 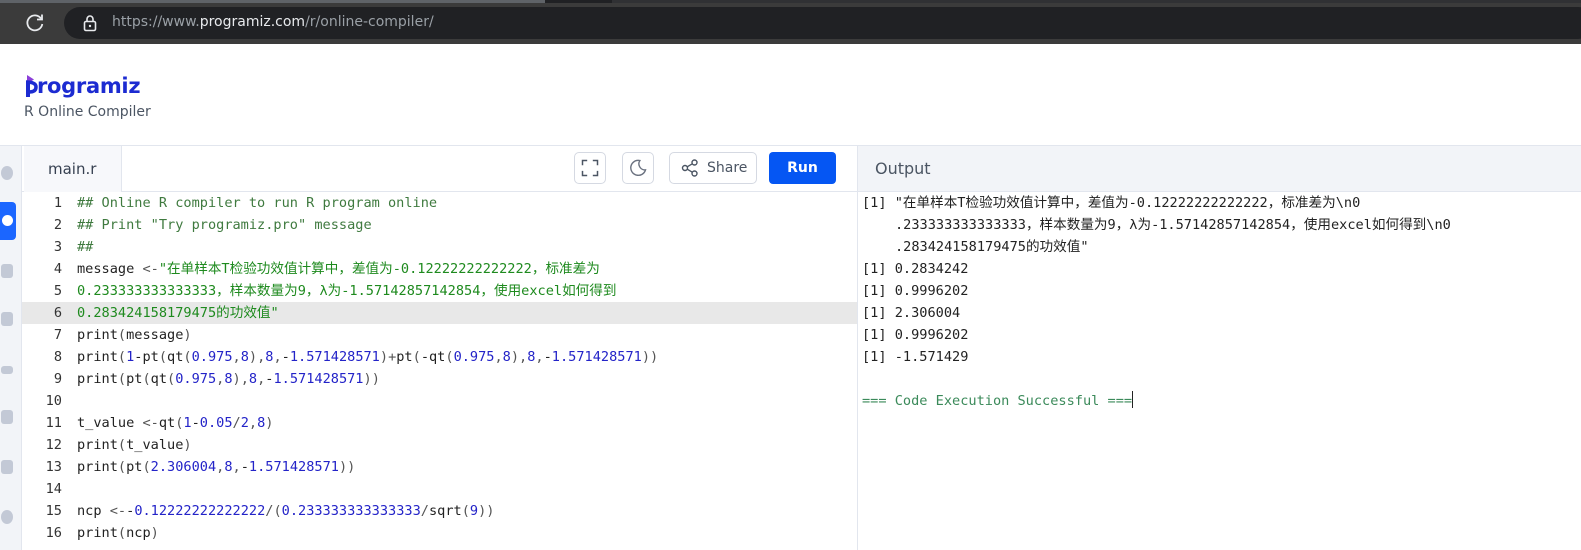 What do you see at coordinates (53, 401) in the screenshot?
I see `line-number: 10` at bounding box center [53, 401].